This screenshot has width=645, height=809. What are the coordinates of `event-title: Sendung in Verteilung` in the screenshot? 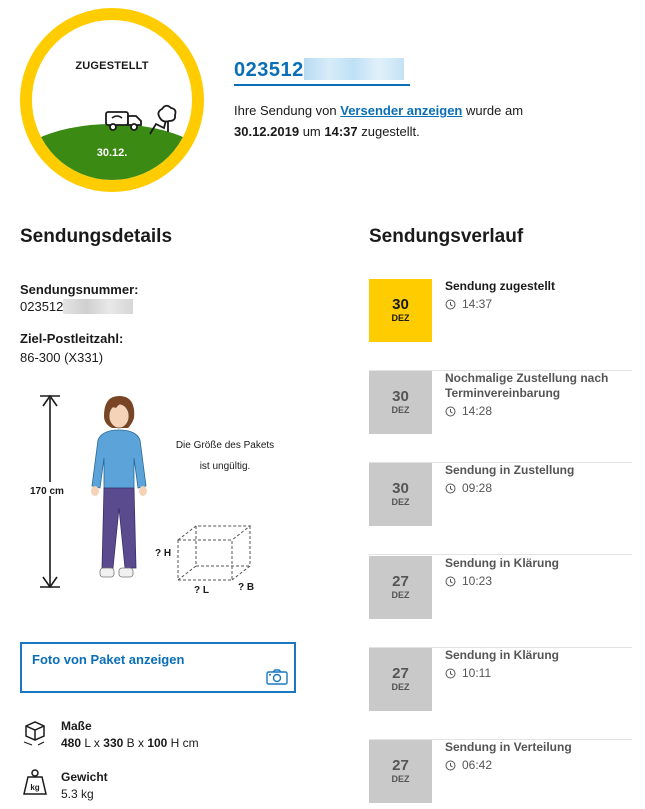 It's located at (508, 747).